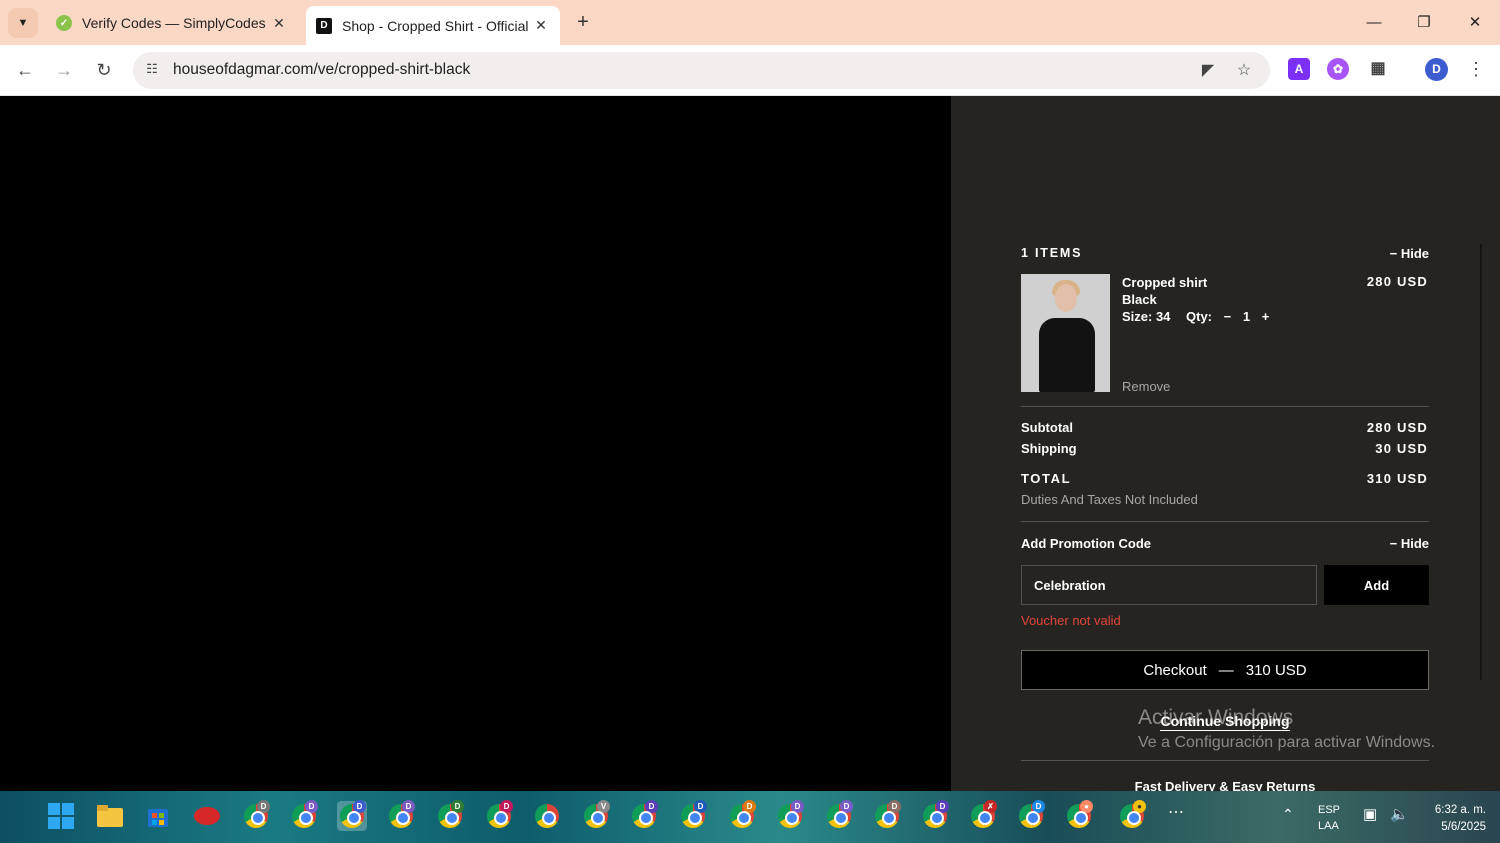  Describe the element at coordinates (596, 815) in the screenshot. I see `chrome-taskbar-icon: V` at that location.